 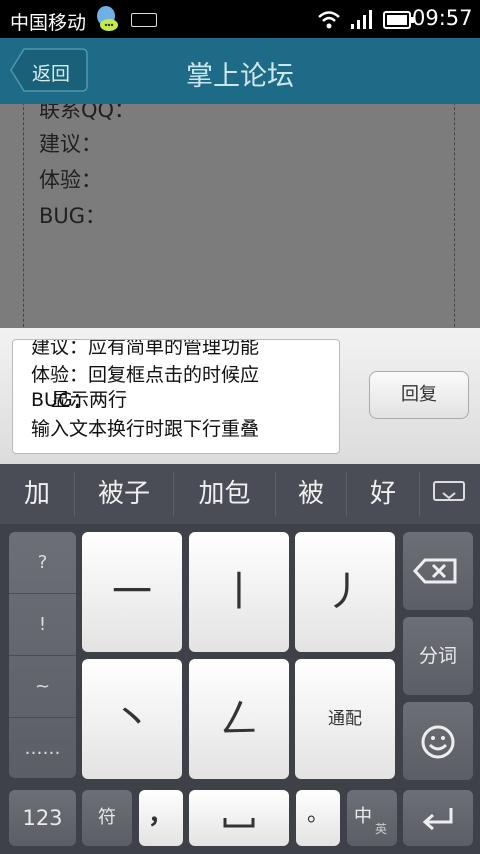 What do you see at coordinates (42, 562) in the screenshot?
I see `symbol-key-question: ?` at bounding box center [42, 562].